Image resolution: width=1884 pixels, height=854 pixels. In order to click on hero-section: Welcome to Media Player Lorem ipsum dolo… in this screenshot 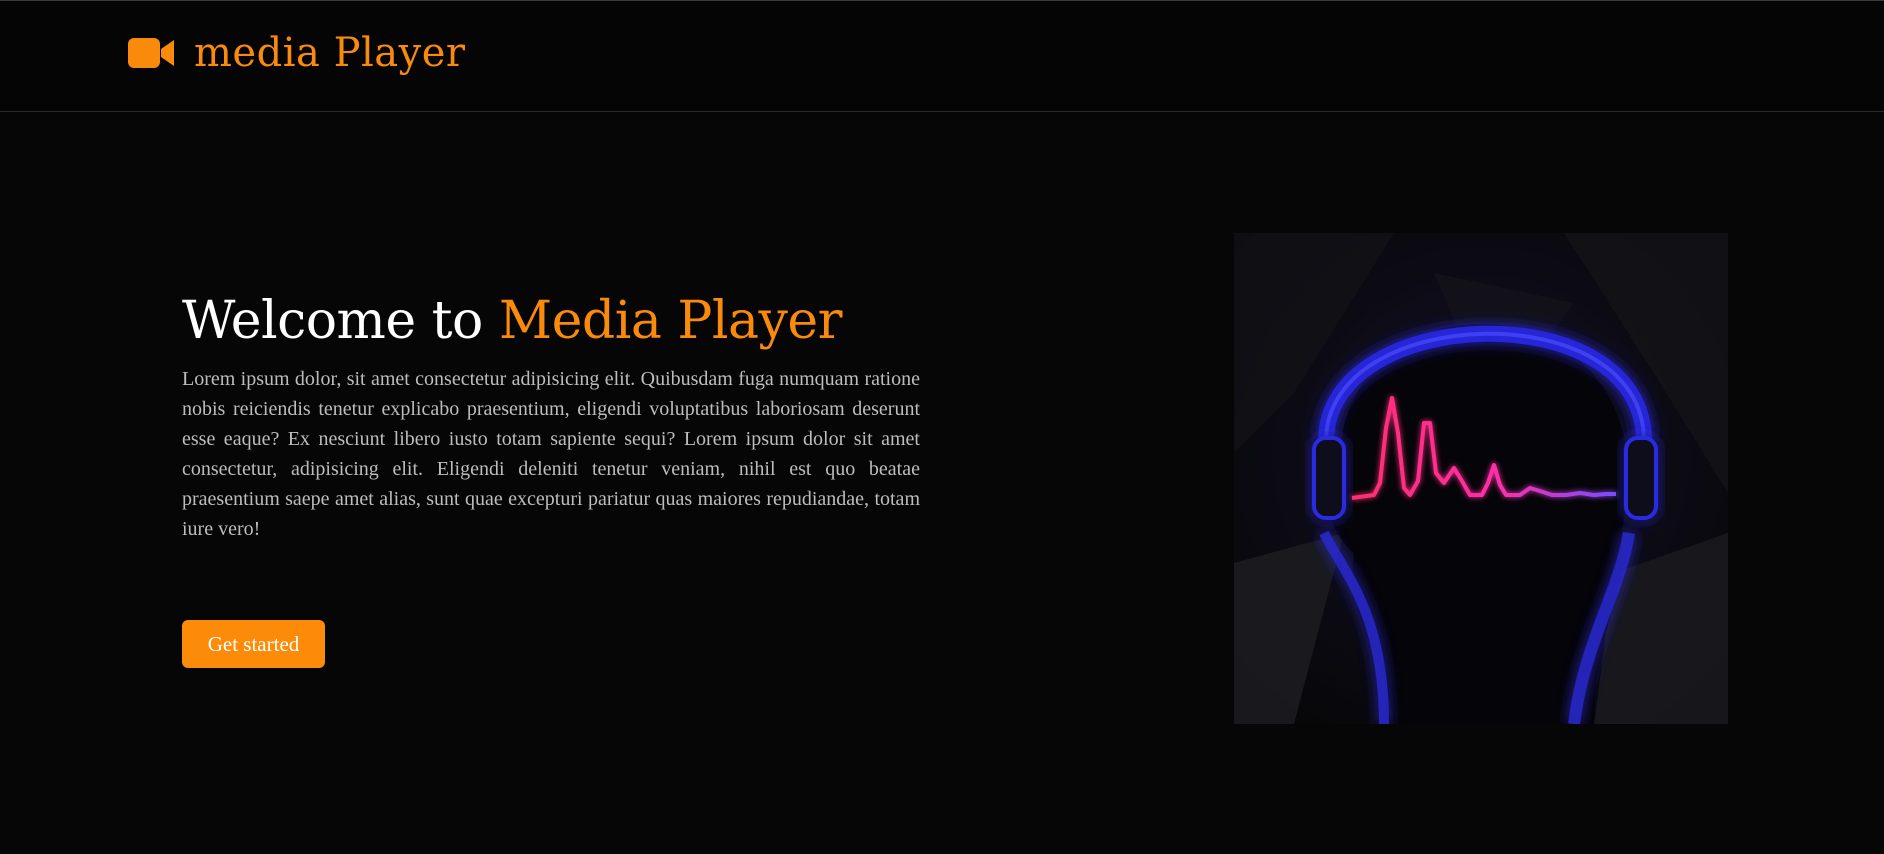, I will do `click(551, 414)`.